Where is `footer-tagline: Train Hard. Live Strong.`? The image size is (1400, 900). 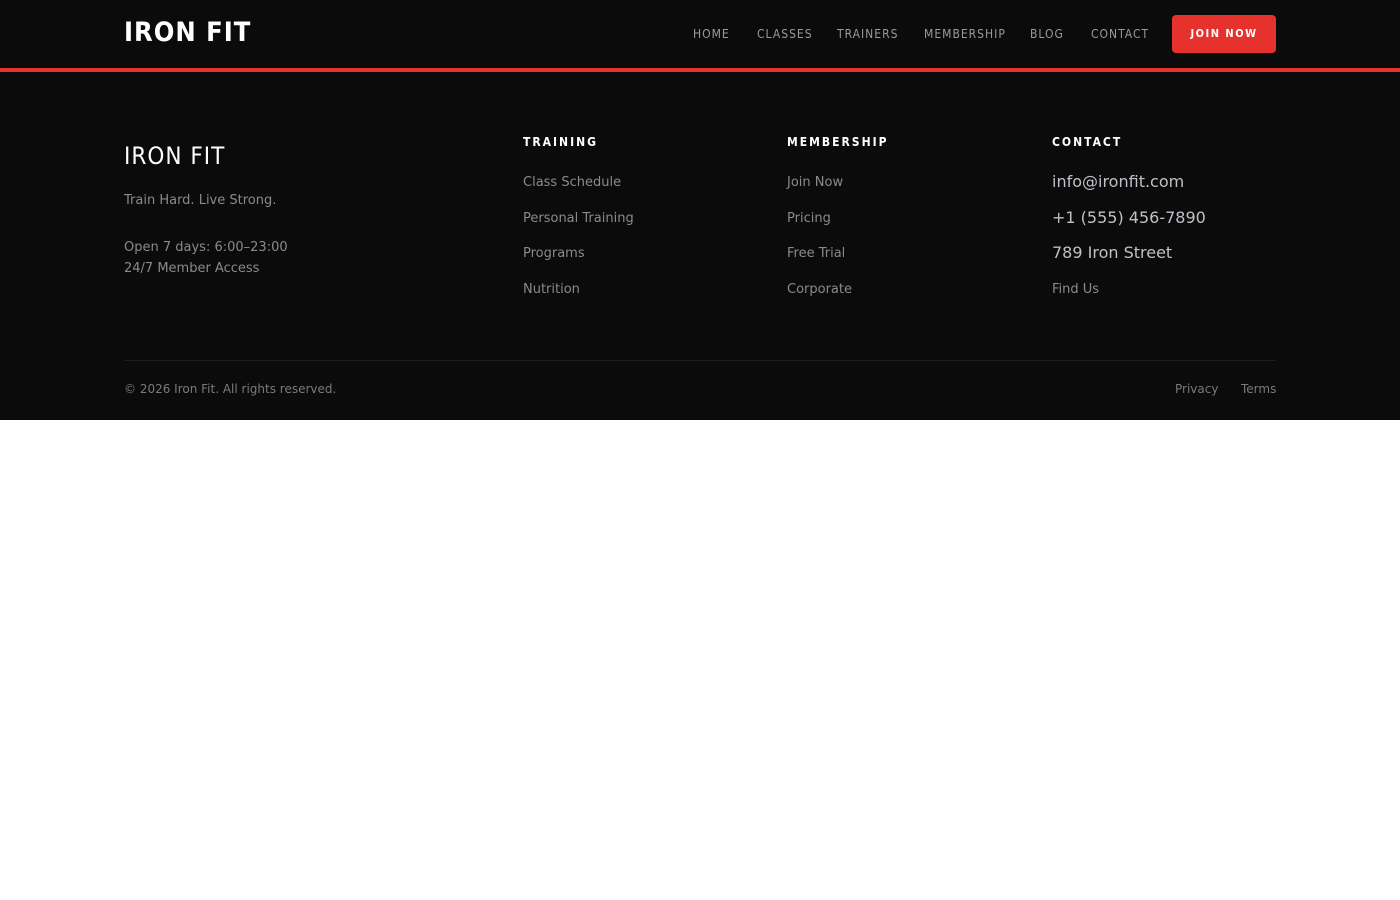 footer-tagline: Train Hard. Live Strong. is located at coordinates (200, 200).